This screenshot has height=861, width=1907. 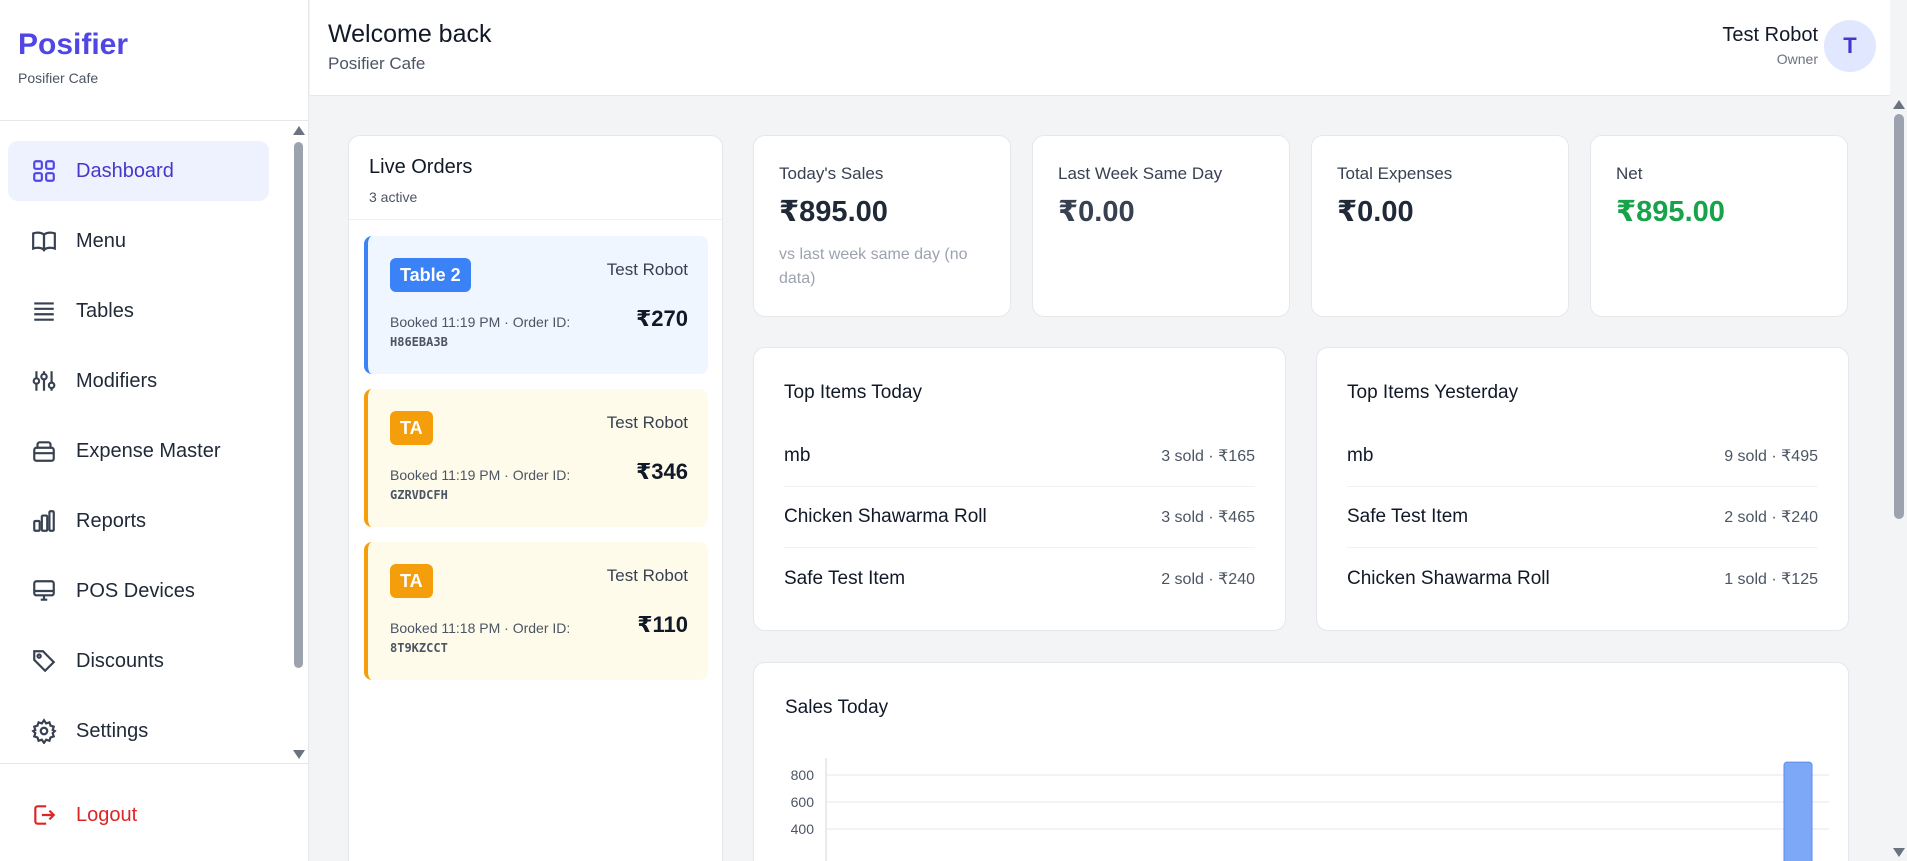 I want to click on sidebar-item-reports: Reports, so click(x=138, y=521).